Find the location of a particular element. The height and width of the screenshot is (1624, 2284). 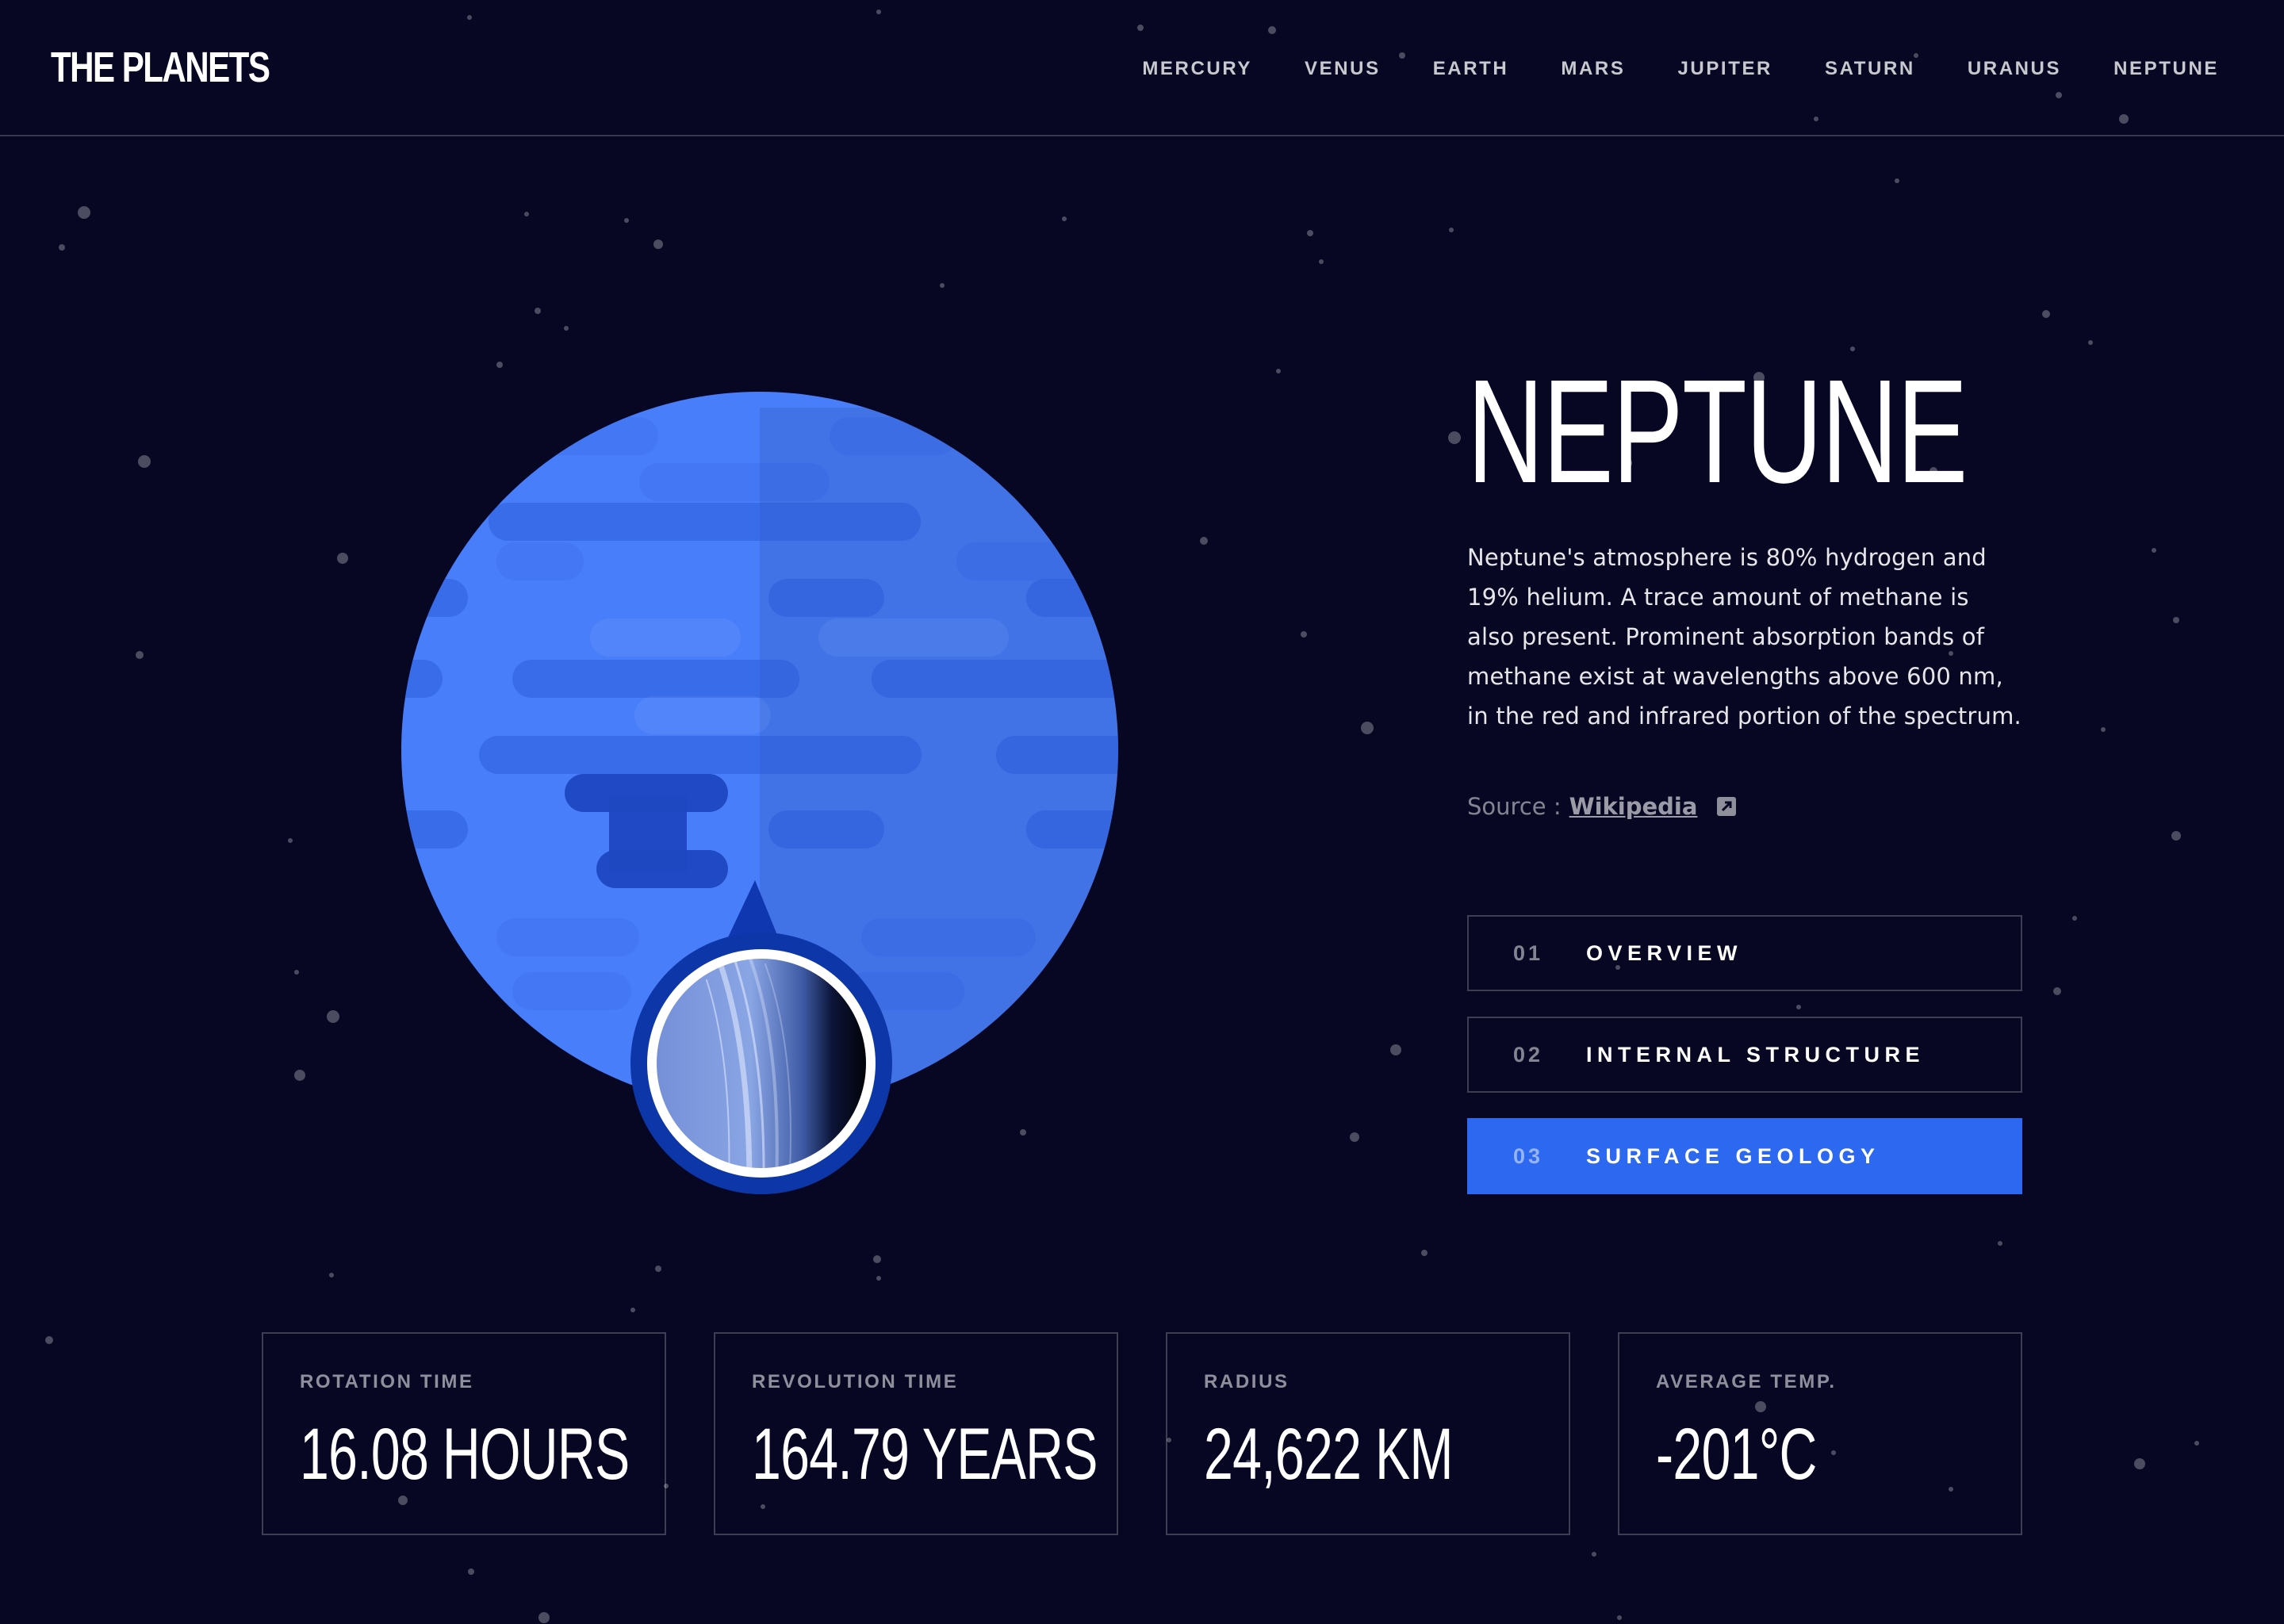

nav-link-mercury: MERCURY is located at coordinates (1197, 69).